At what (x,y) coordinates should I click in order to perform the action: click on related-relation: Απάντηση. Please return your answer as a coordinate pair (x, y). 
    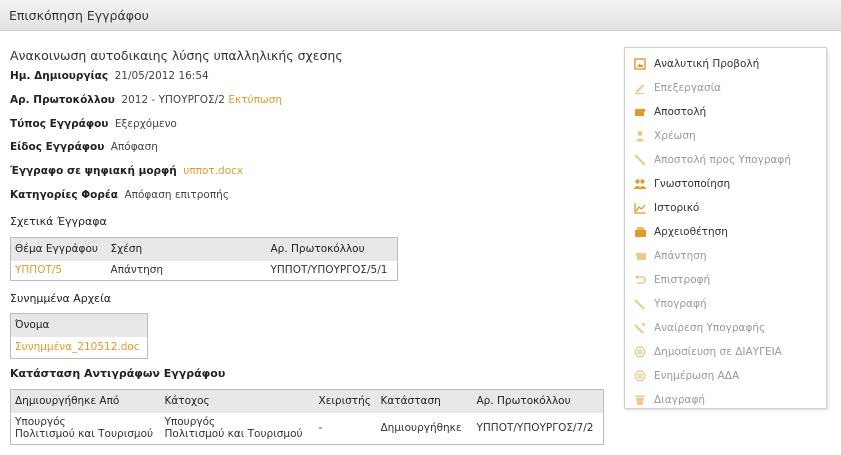
    Looking at the image, I should click on (137, 270).